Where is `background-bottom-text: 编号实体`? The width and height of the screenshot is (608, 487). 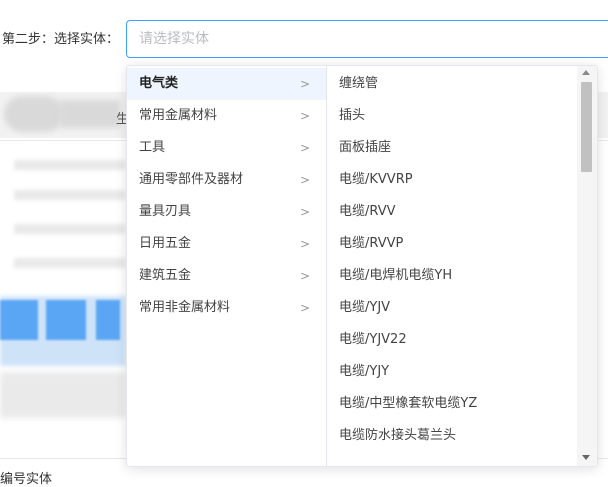
background-bottom-text: 编号实体 is located at coordinates (26, 479).